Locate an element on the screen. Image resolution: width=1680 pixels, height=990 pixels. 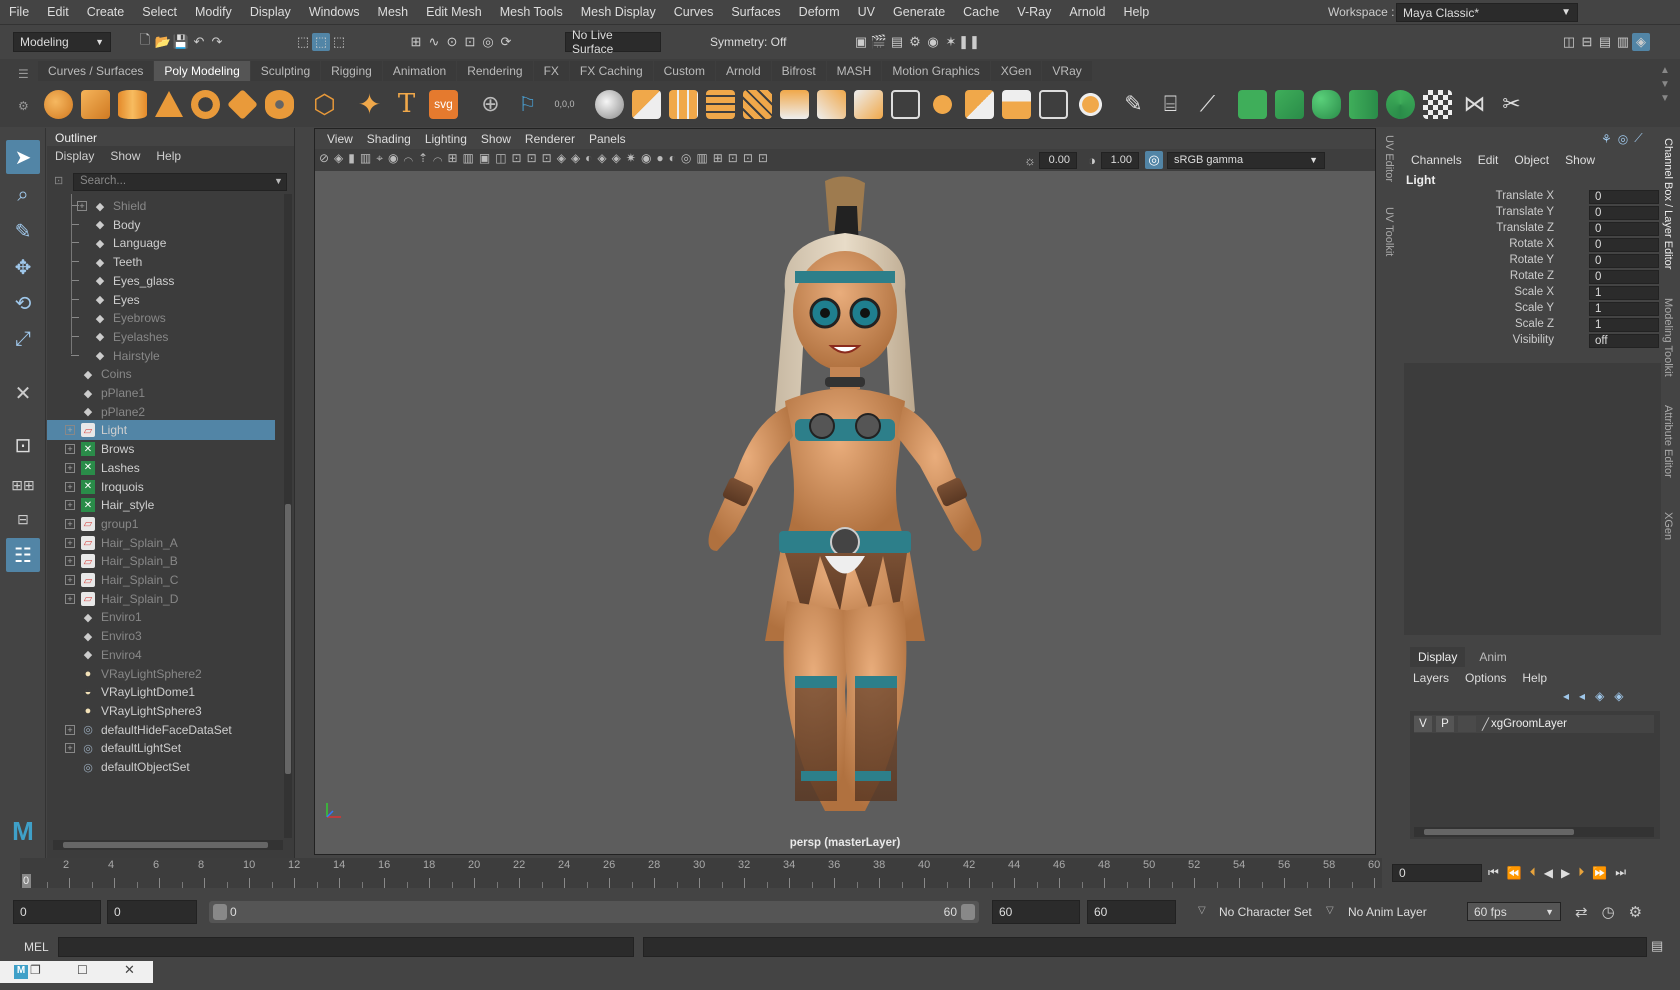
side-tab-uv-editor: UV Editor is located at coordinates (1389, 158).